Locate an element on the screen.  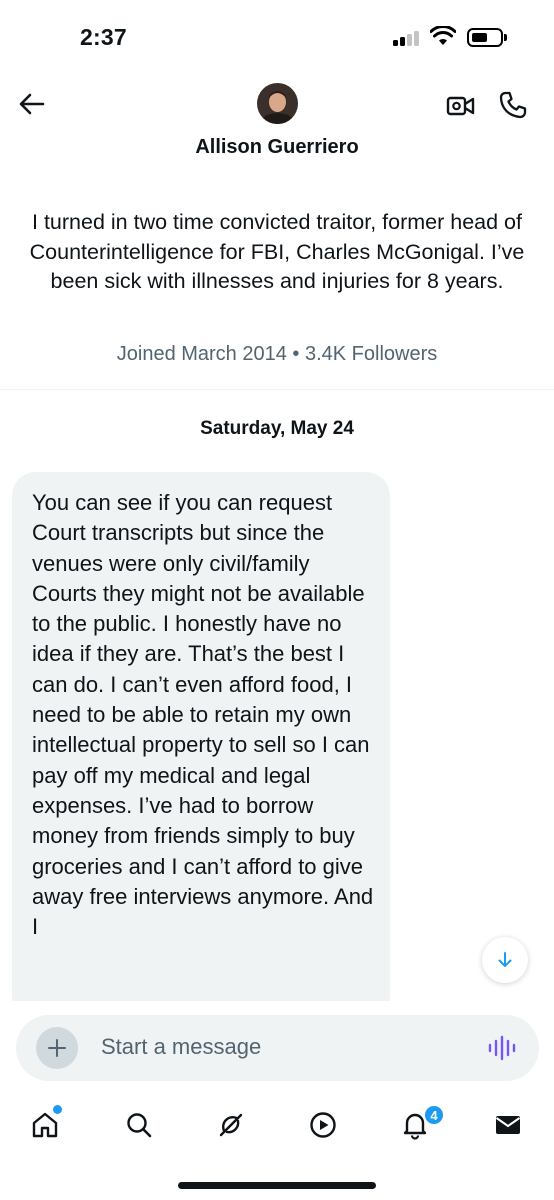
scroll-to-bottom-button is located at coordinates (505, 960).